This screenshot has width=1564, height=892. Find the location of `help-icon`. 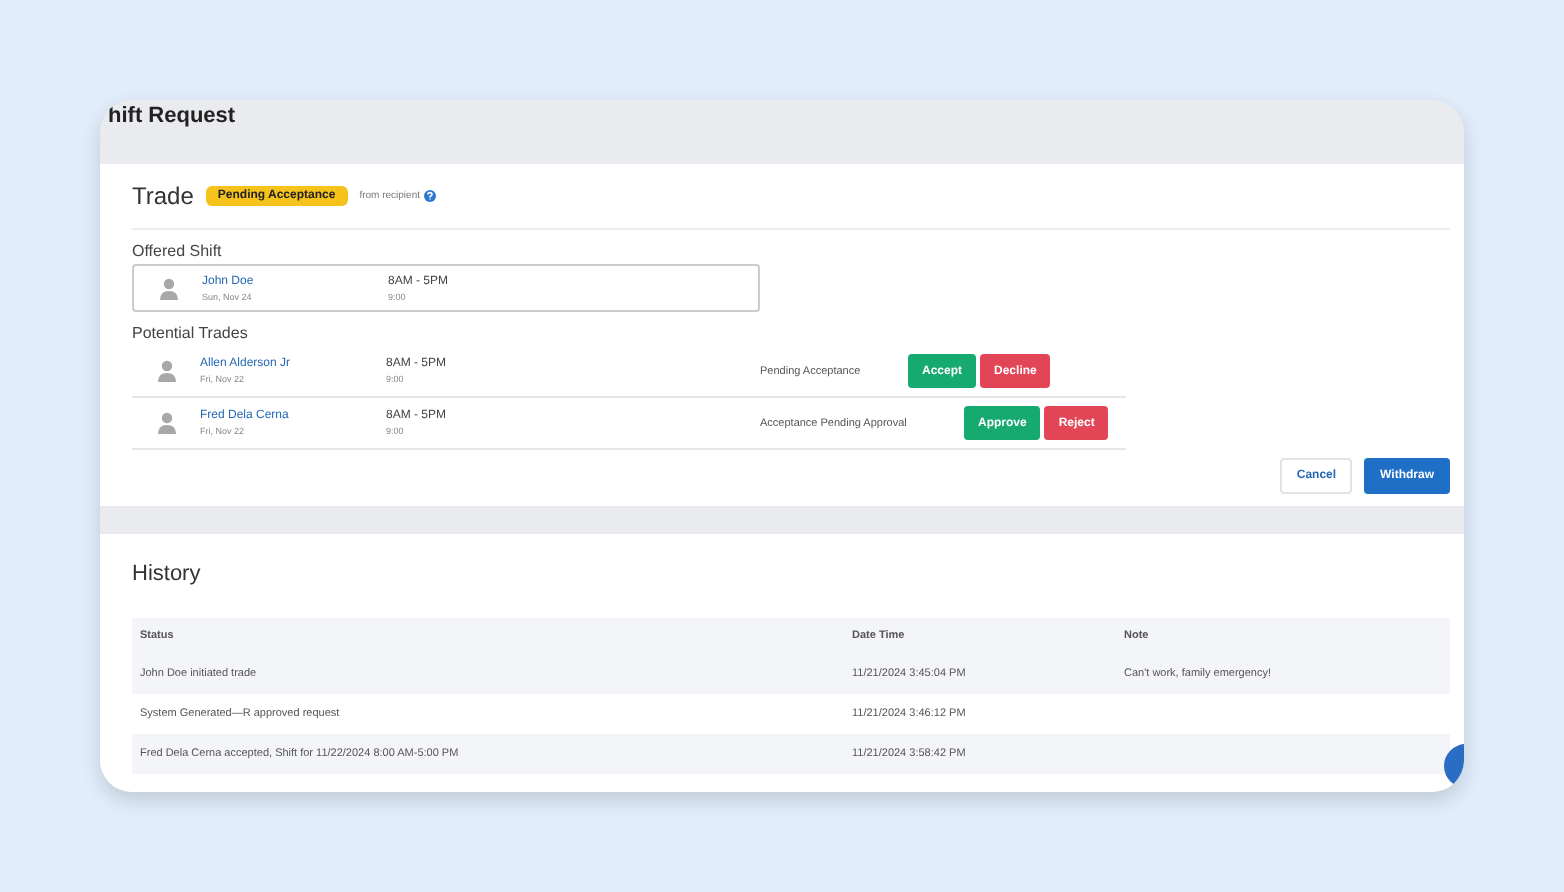

help-icon is located at coordinates (430, 196).